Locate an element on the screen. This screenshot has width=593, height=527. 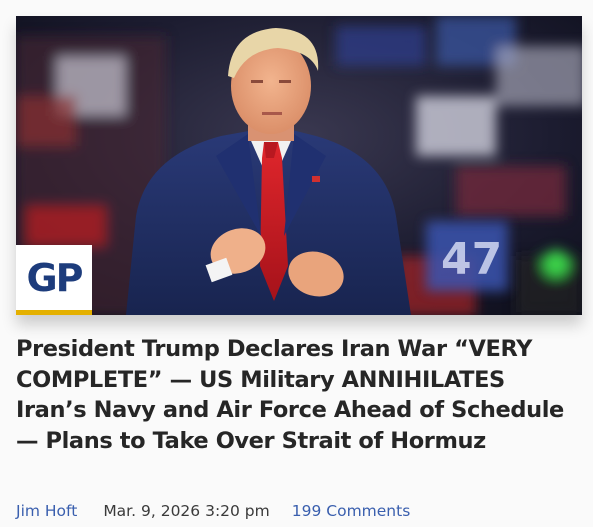
gp-logo-text: GP is located at coordinates (54, 277).